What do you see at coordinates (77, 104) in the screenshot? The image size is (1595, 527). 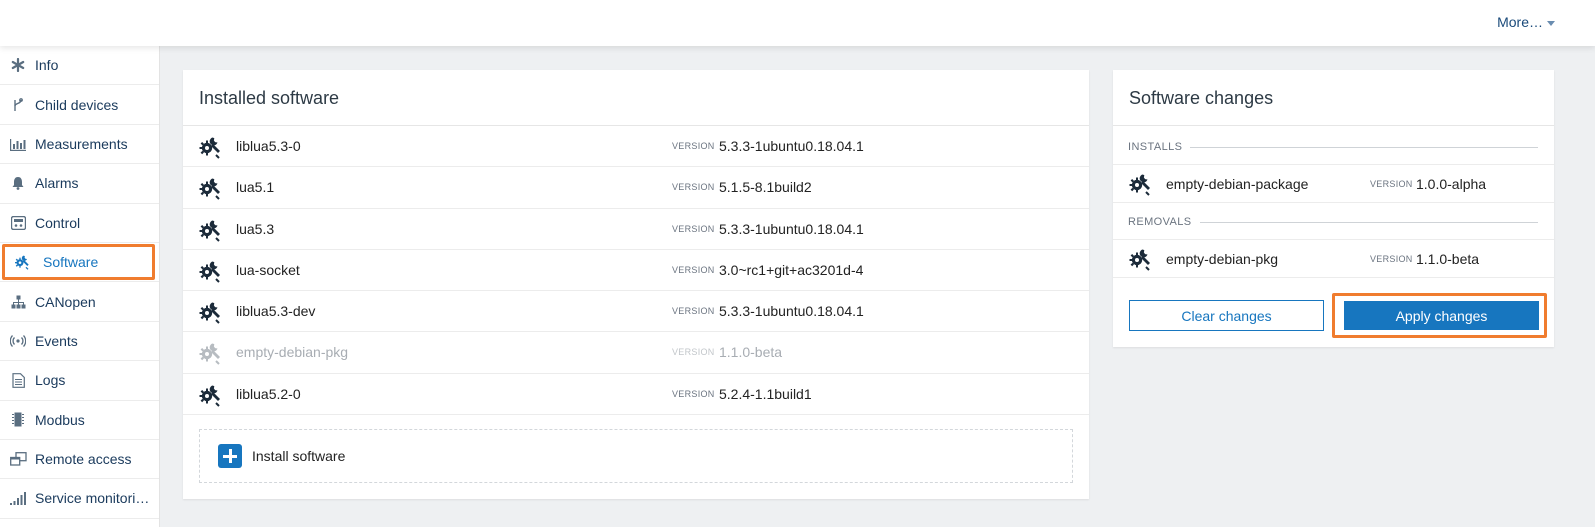 I see `sidebar-item-label: Child devices` at bounding box center [77, 104].